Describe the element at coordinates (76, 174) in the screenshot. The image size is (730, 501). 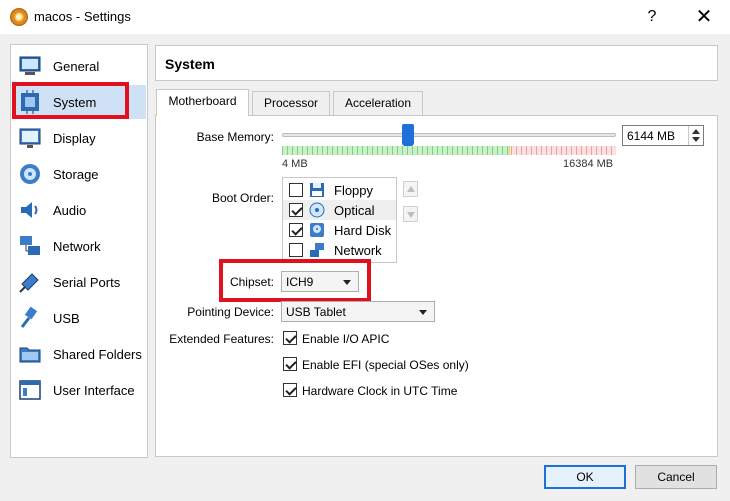
I see `sidebar-item-label: Storage` at that location.